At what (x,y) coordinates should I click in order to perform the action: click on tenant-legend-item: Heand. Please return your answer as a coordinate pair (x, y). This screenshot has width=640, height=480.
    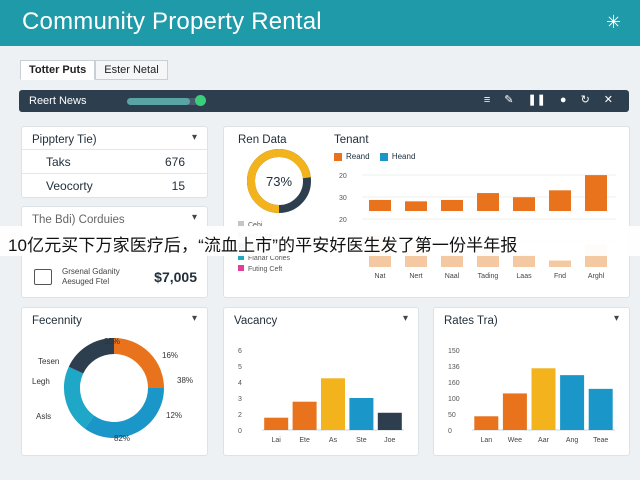
    Looking at the image, I should click on (403, 156).